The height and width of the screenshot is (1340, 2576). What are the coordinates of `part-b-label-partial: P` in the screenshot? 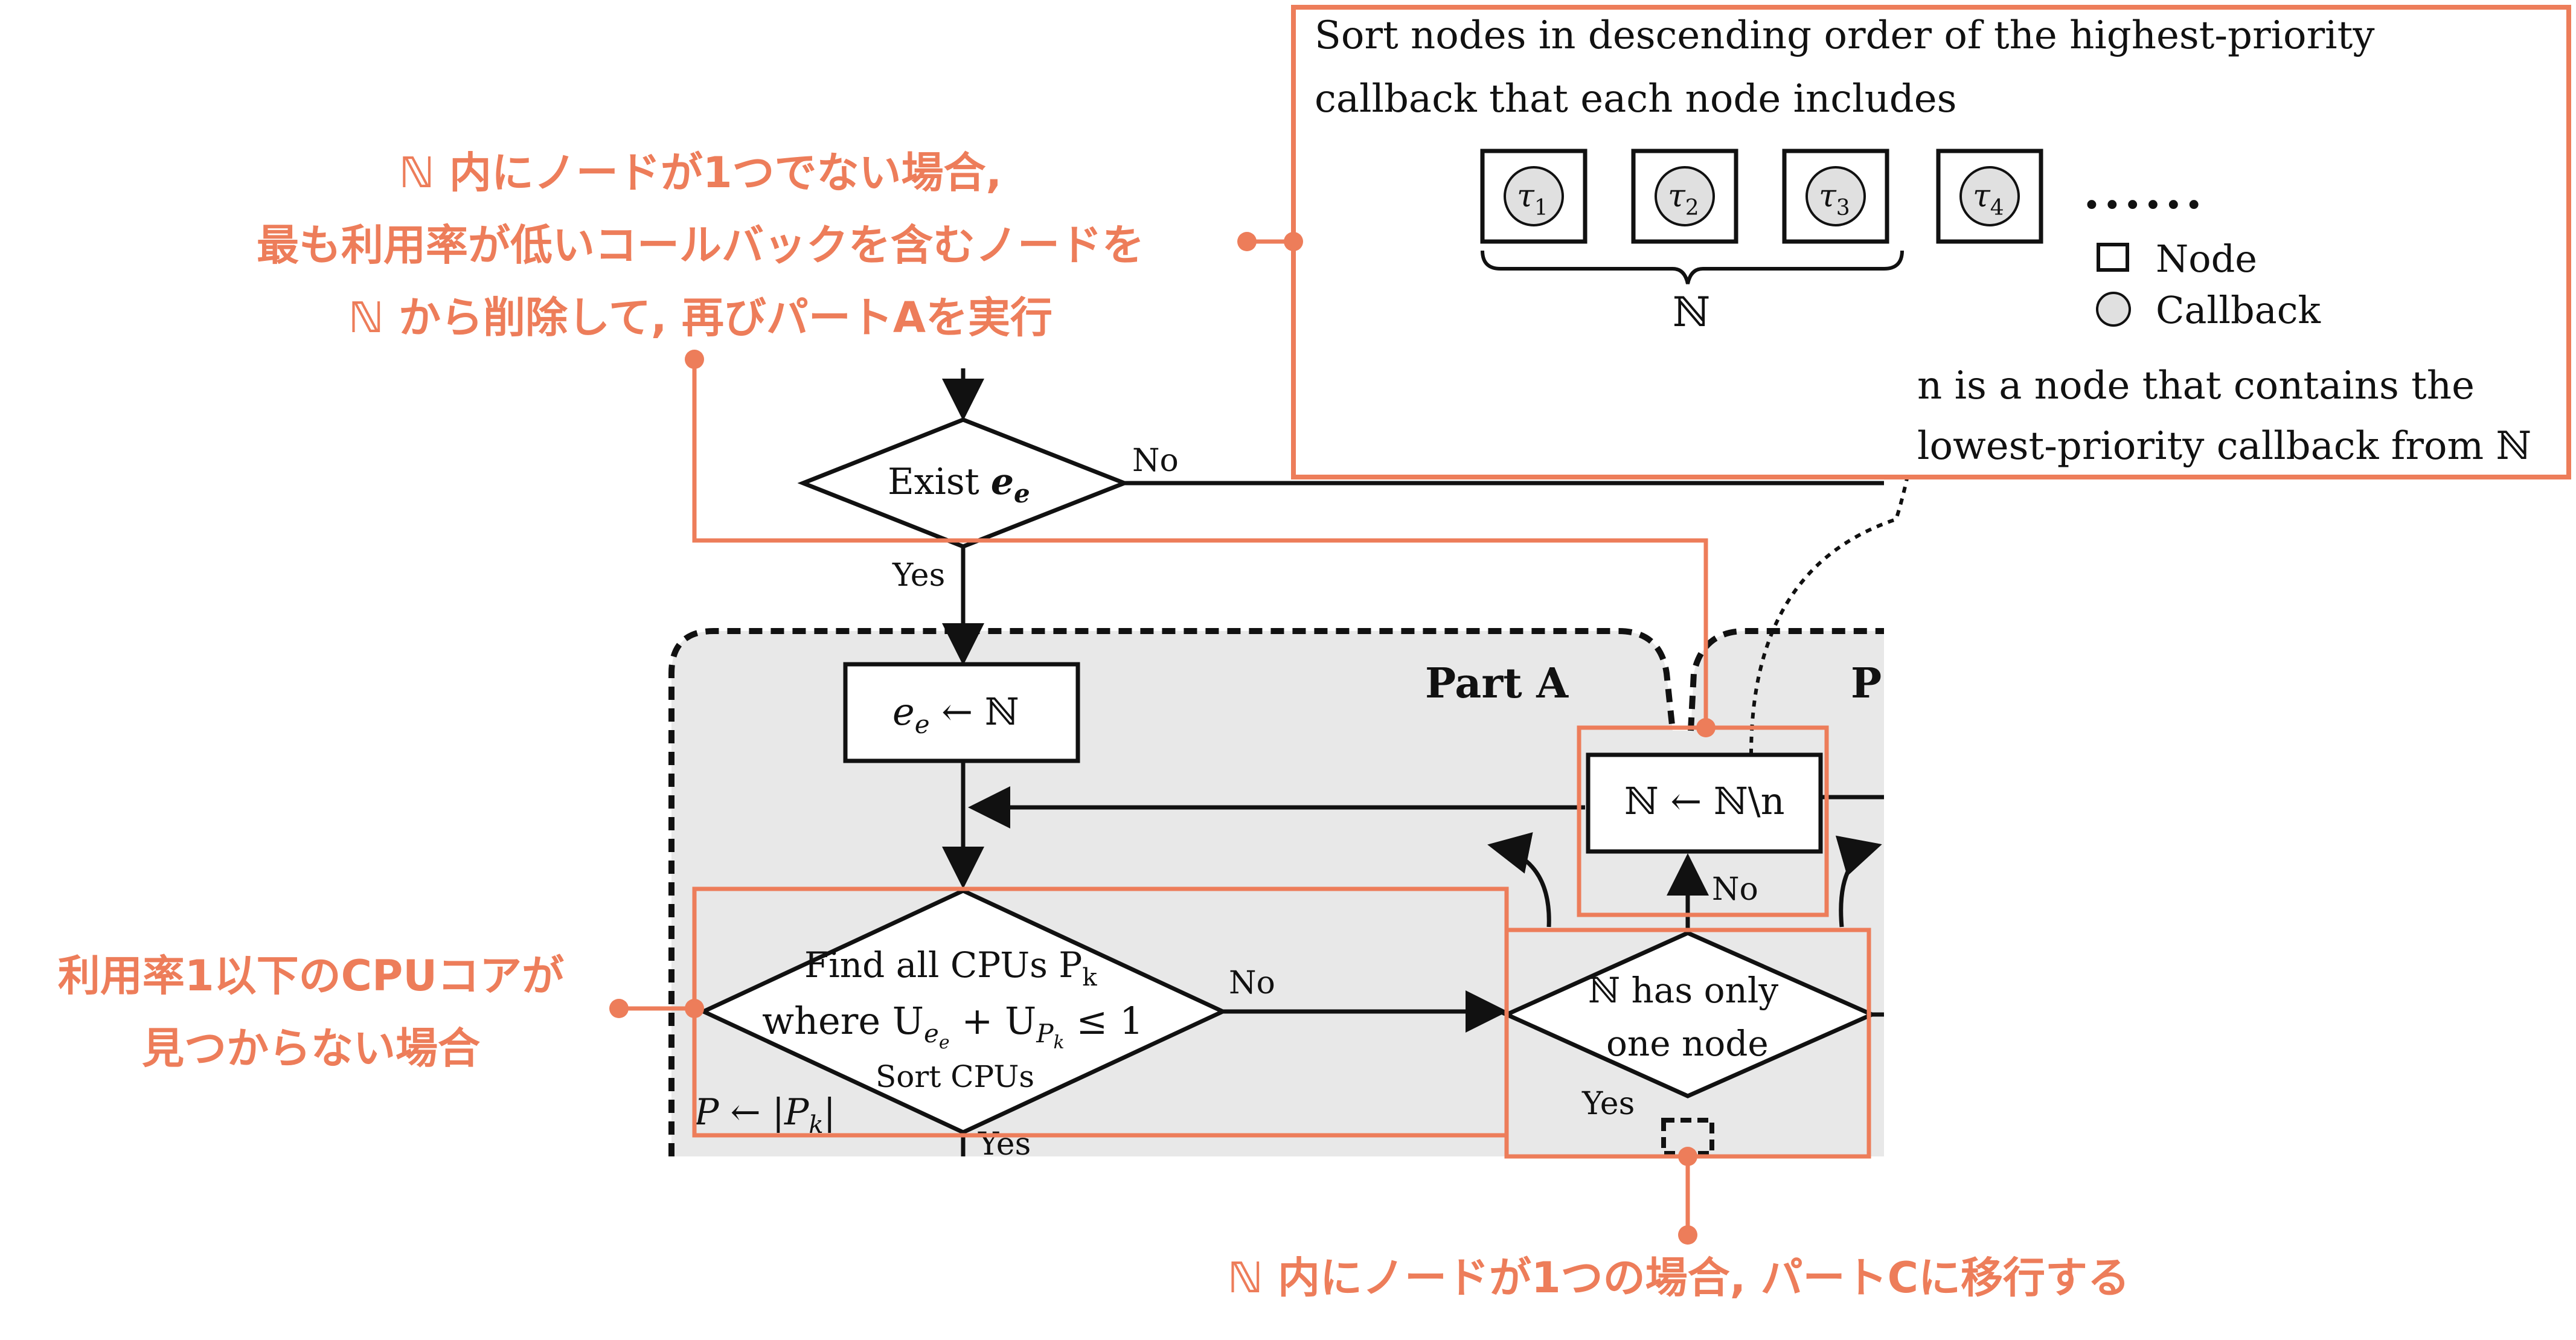 It's located at (1866, 683).